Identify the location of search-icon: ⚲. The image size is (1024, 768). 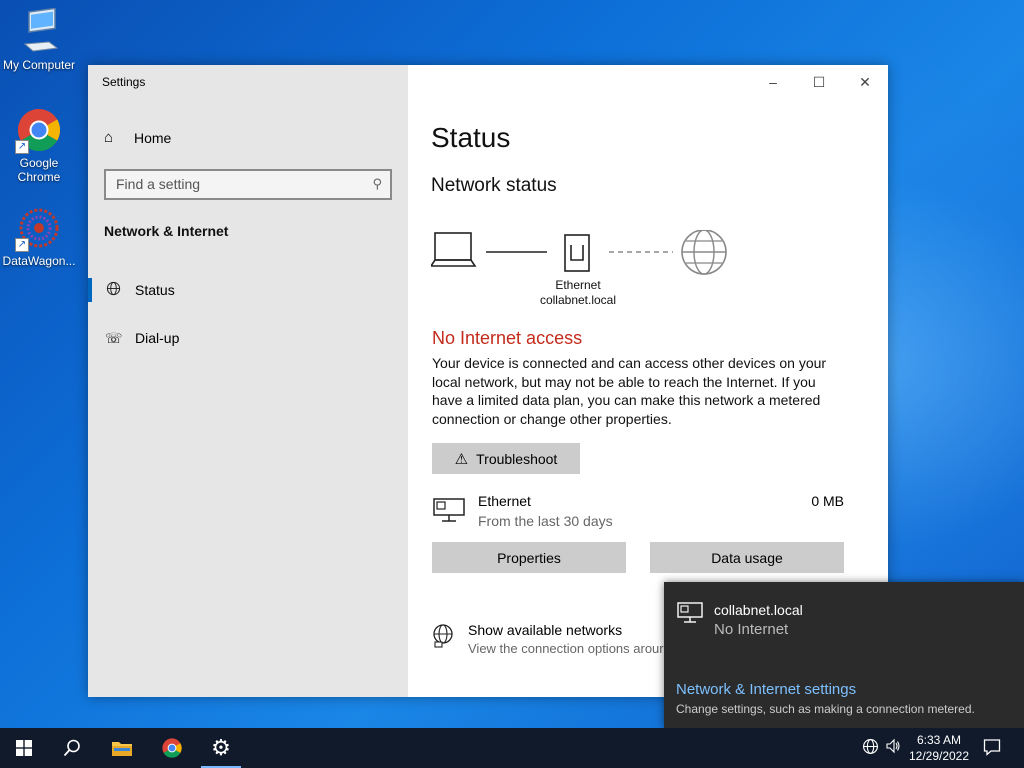
(377, 183).